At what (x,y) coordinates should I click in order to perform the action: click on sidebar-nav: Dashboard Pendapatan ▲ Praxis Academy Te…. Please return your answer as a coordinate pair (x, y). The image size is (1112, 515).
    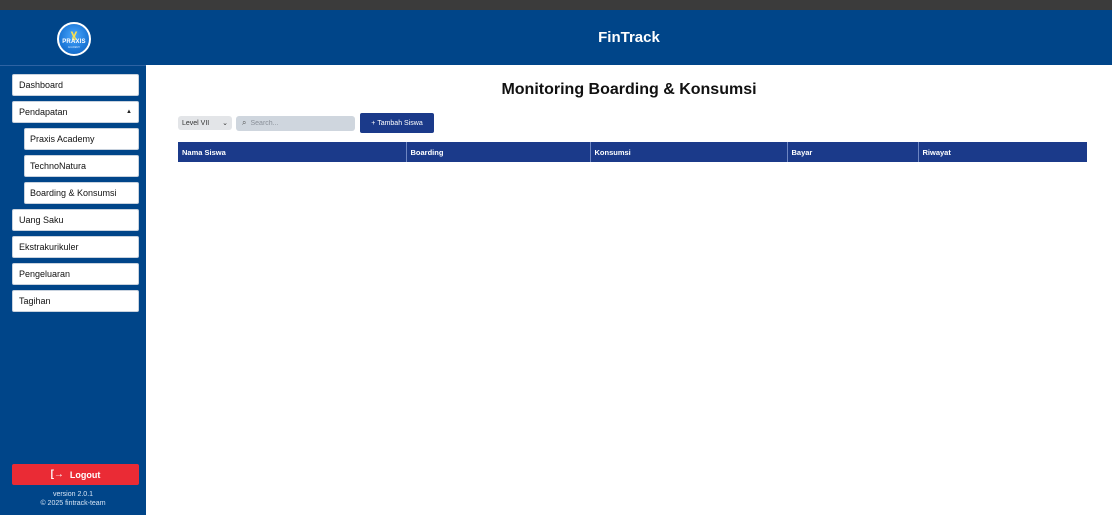
    Looking at the image, I should click on (75, 195).